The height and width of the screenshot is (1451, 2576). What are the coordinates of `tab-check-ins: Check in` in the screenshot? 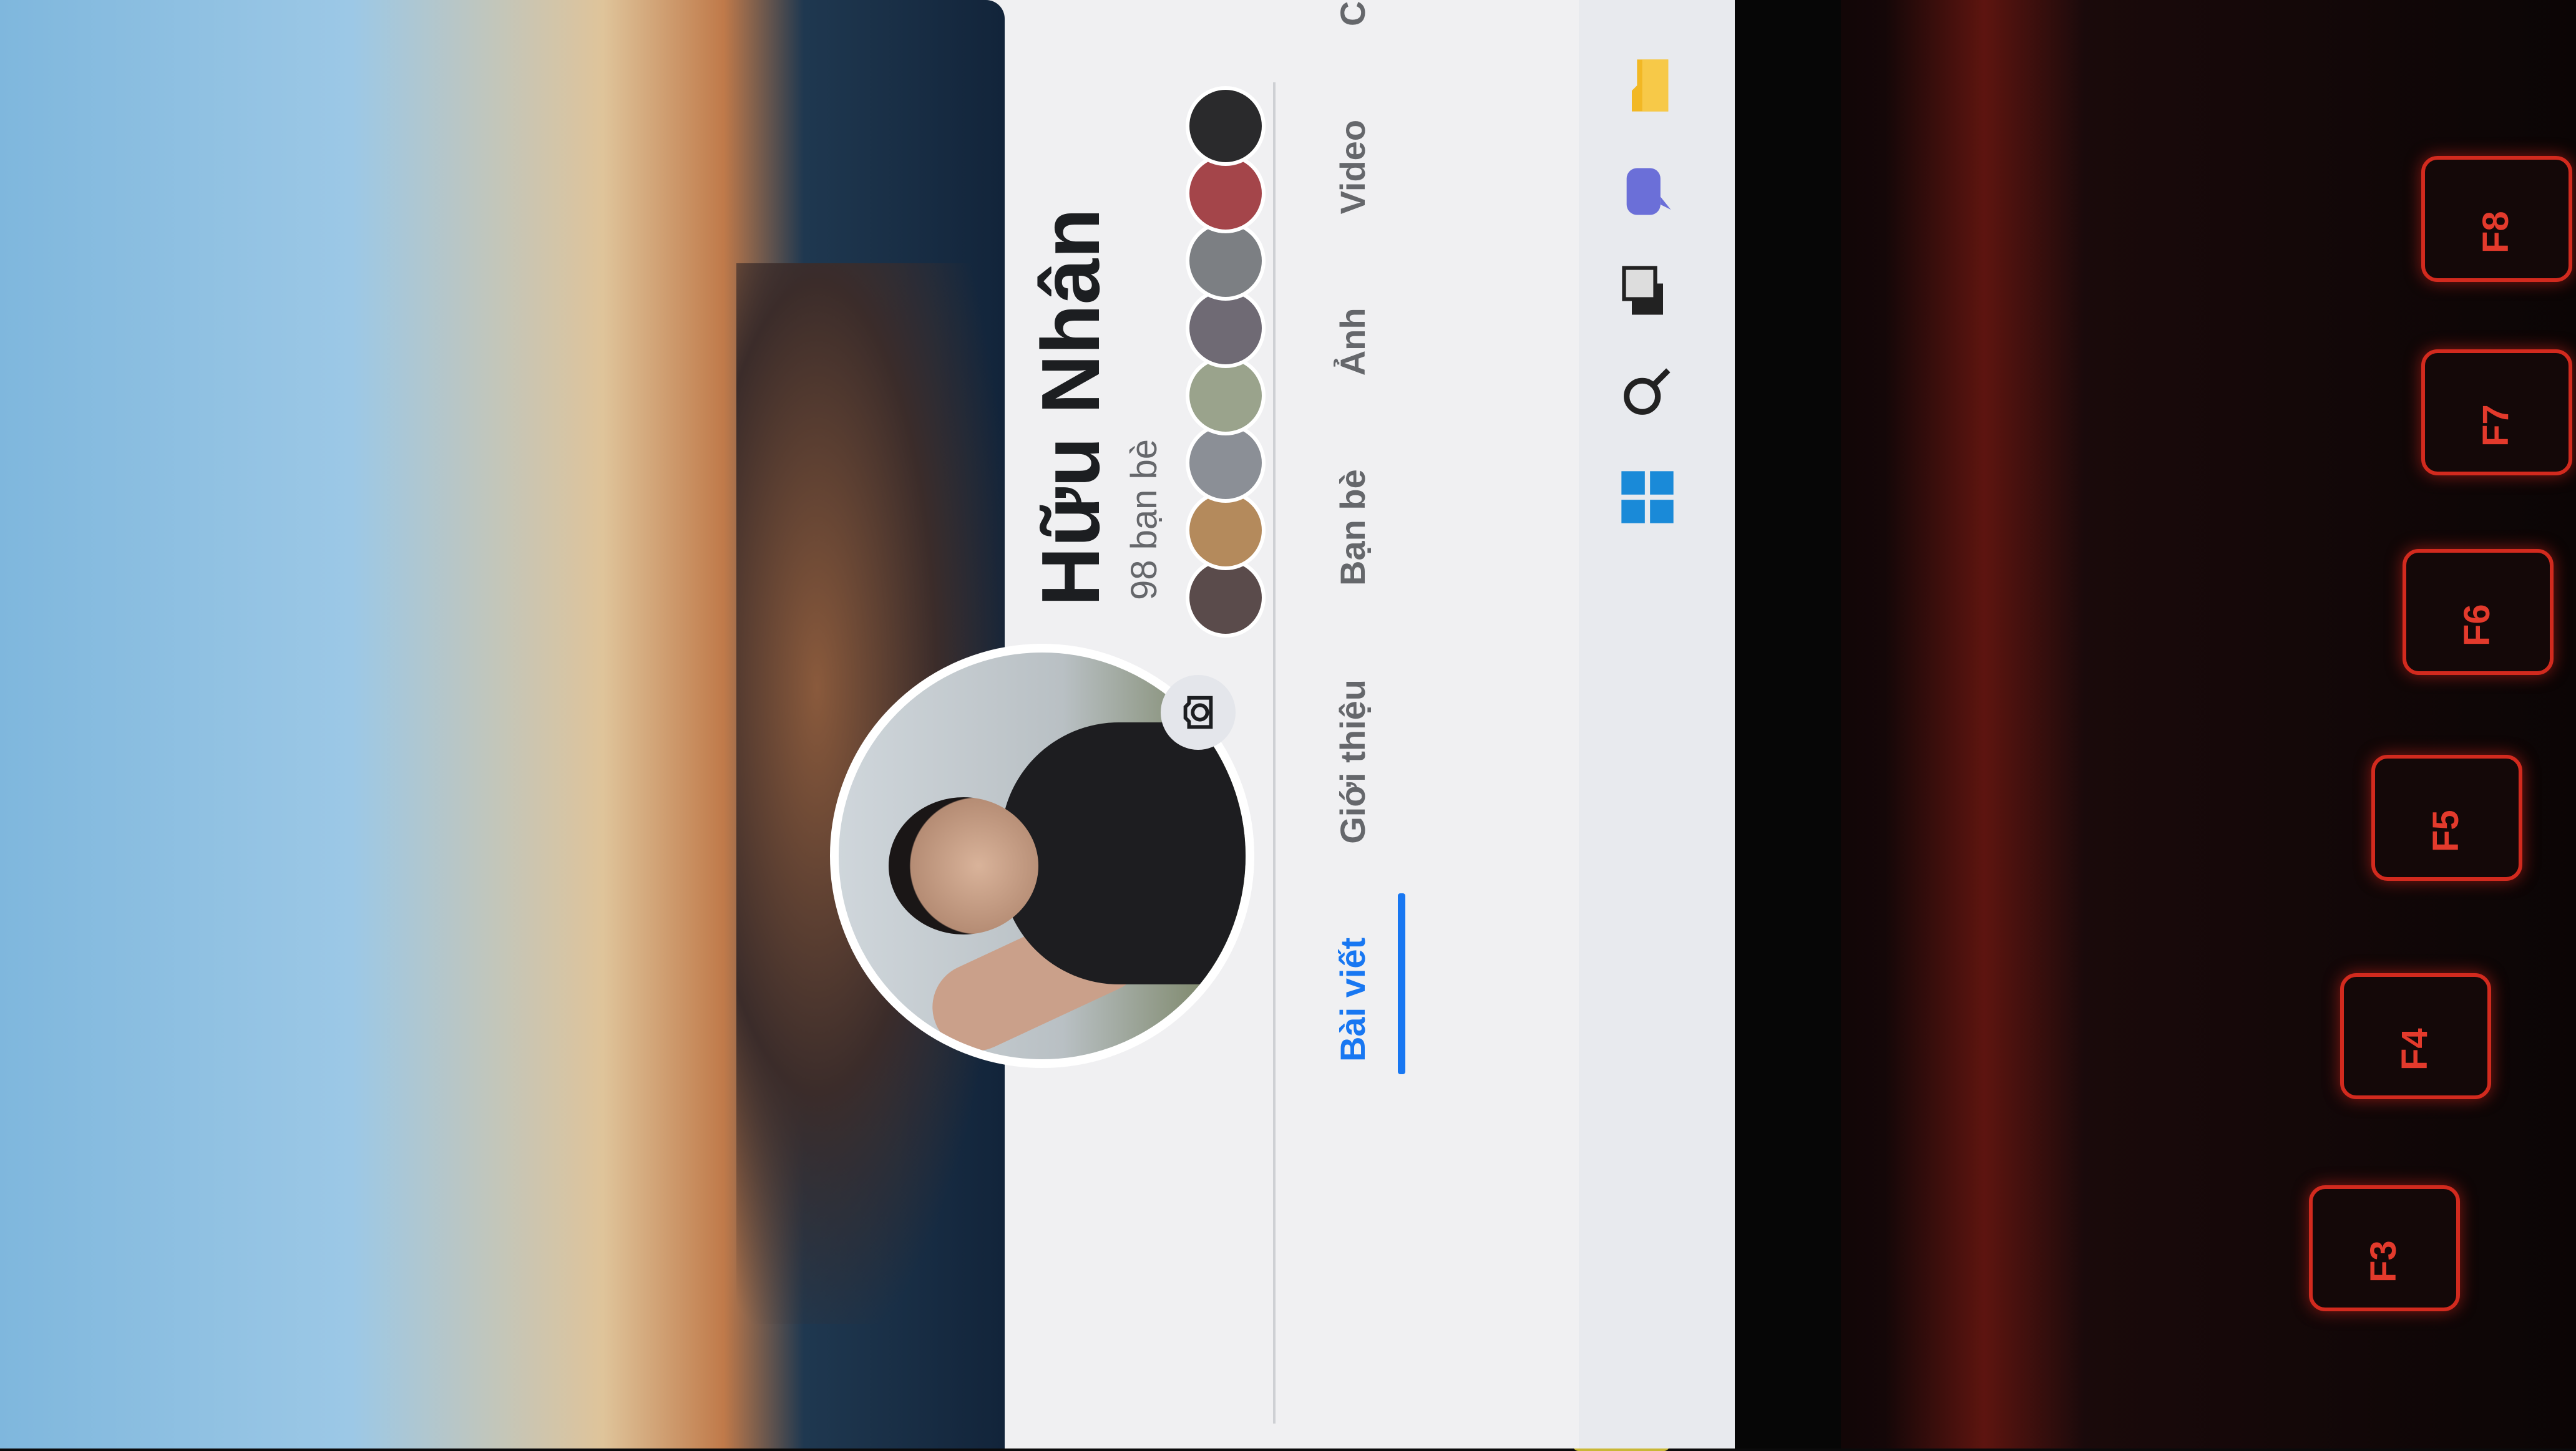 It's located at (1352, 13).